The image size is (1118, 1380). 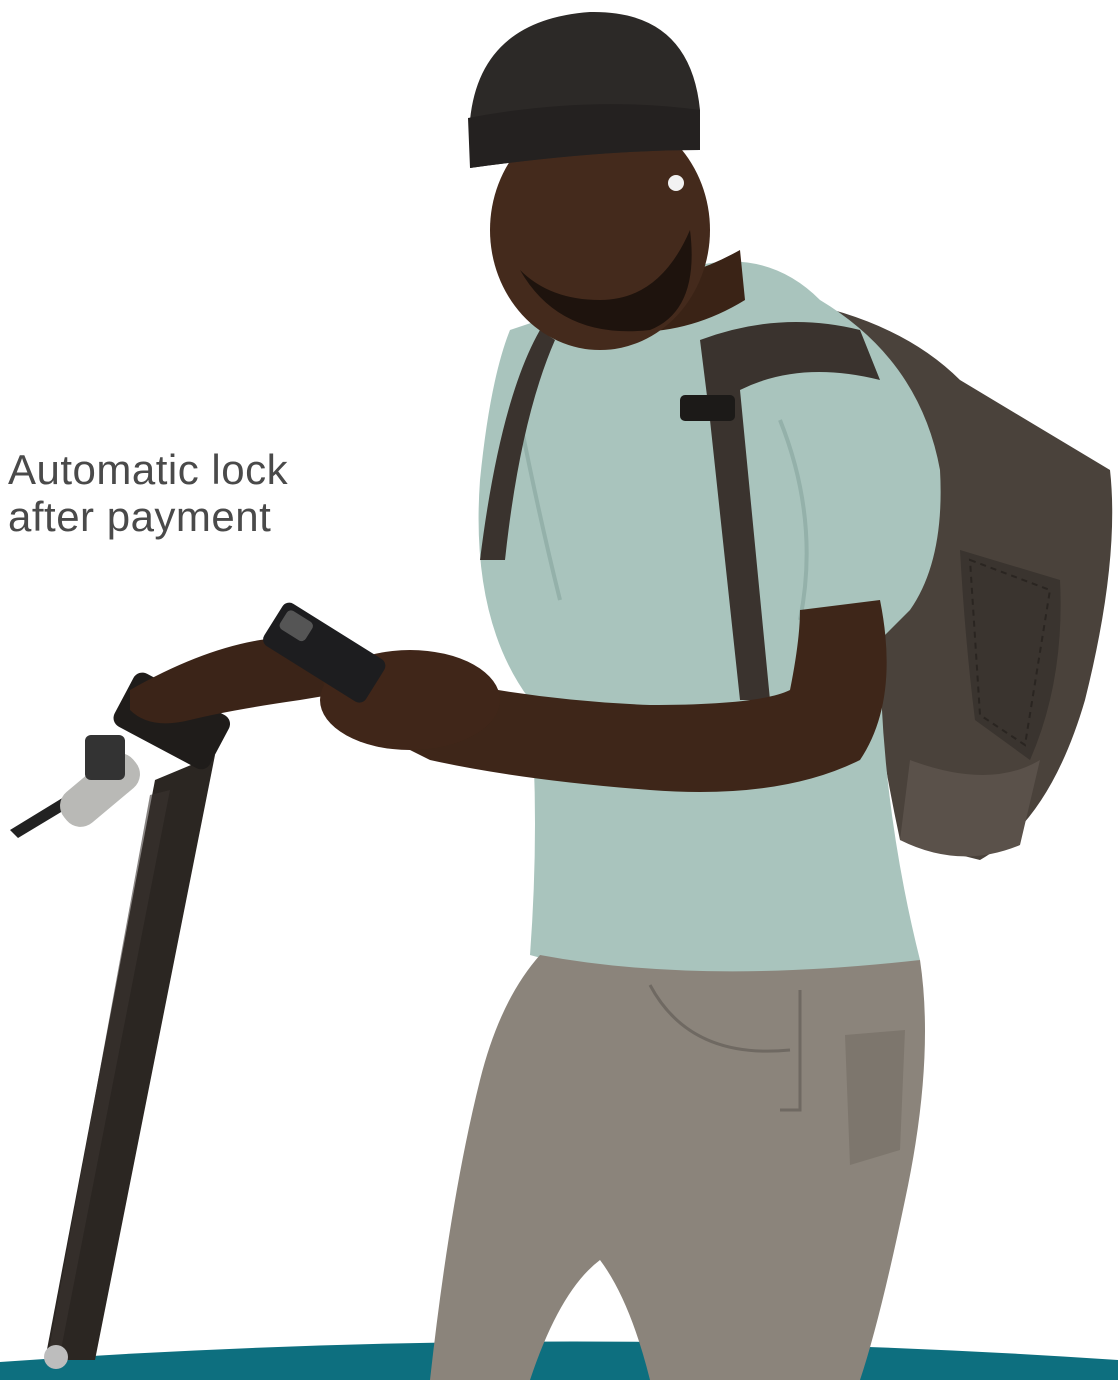 I want to click on scooter, so click(x=120, y=1020).